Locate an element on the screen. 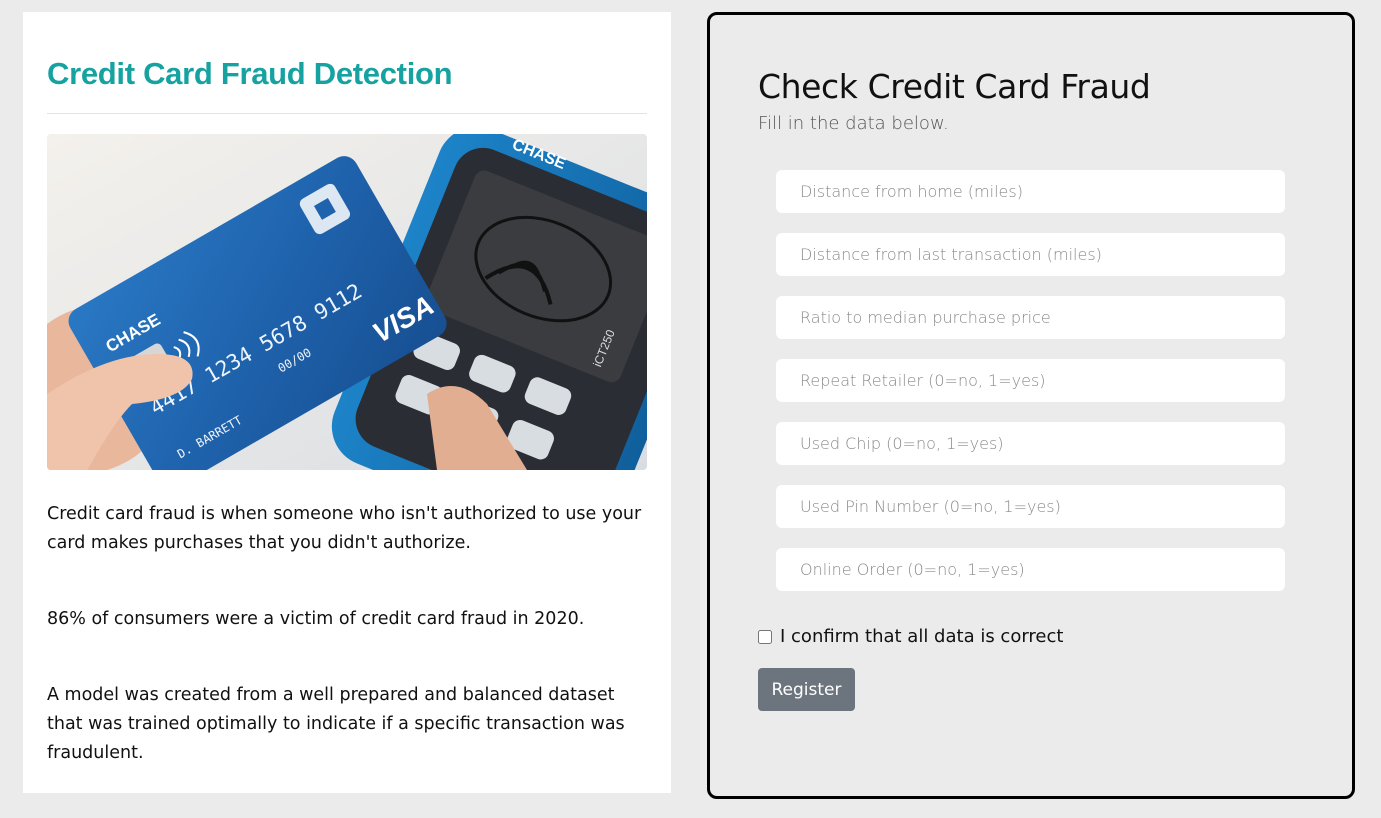  form-subtitle: Fill in the data below. is located at coordinates (853, 123).